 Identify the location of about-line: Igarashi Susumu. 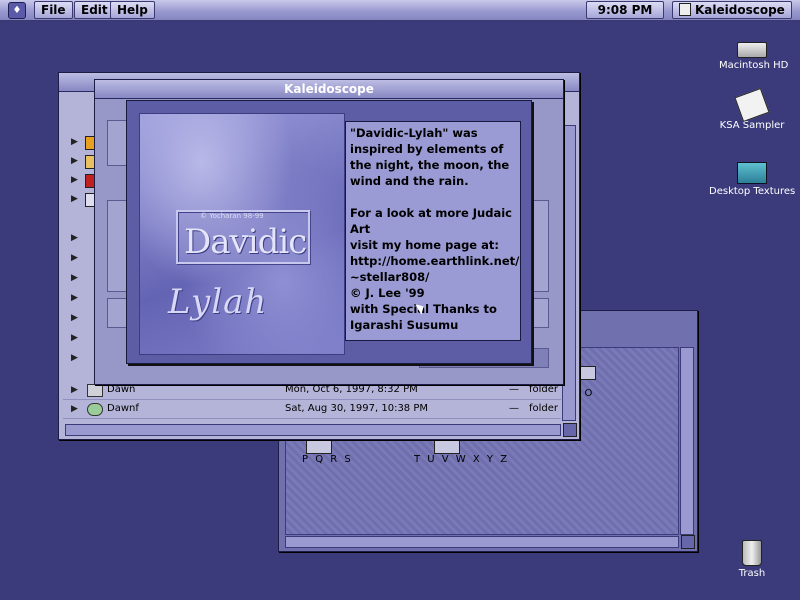
(404, 325).